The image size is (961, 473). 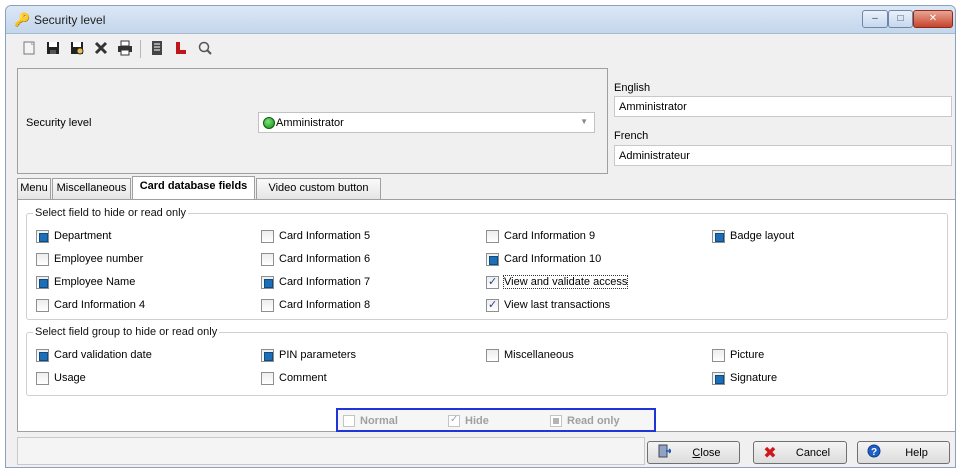 I want to click on toolbar, so click(x=480, y=49).